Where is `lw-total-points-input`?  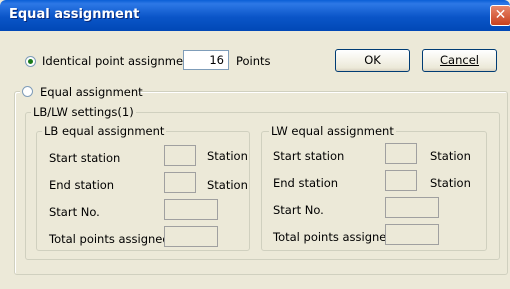 lw-total-points-input is located at coordinates (412, 234).